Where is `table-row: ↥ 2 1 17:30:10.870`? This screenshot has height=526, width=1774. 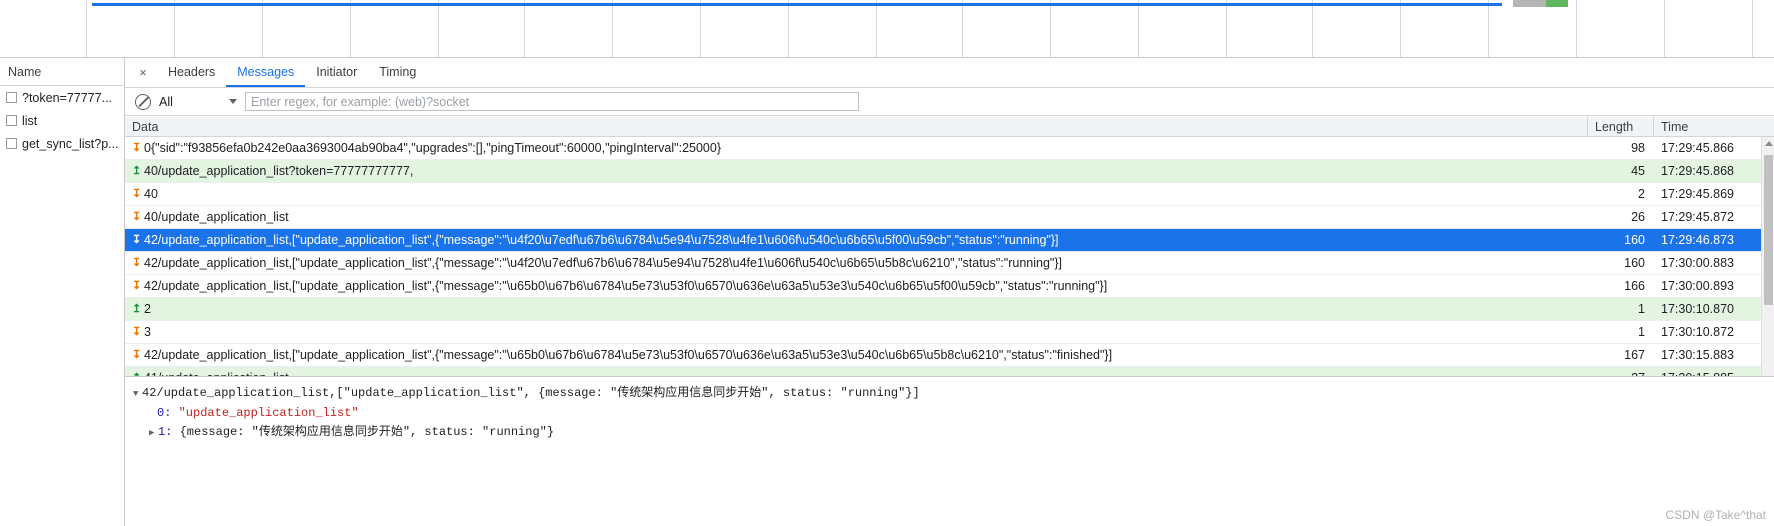 table-row: ↥ 2 1 17:30:10.870 is located at coordinates (949, 309).